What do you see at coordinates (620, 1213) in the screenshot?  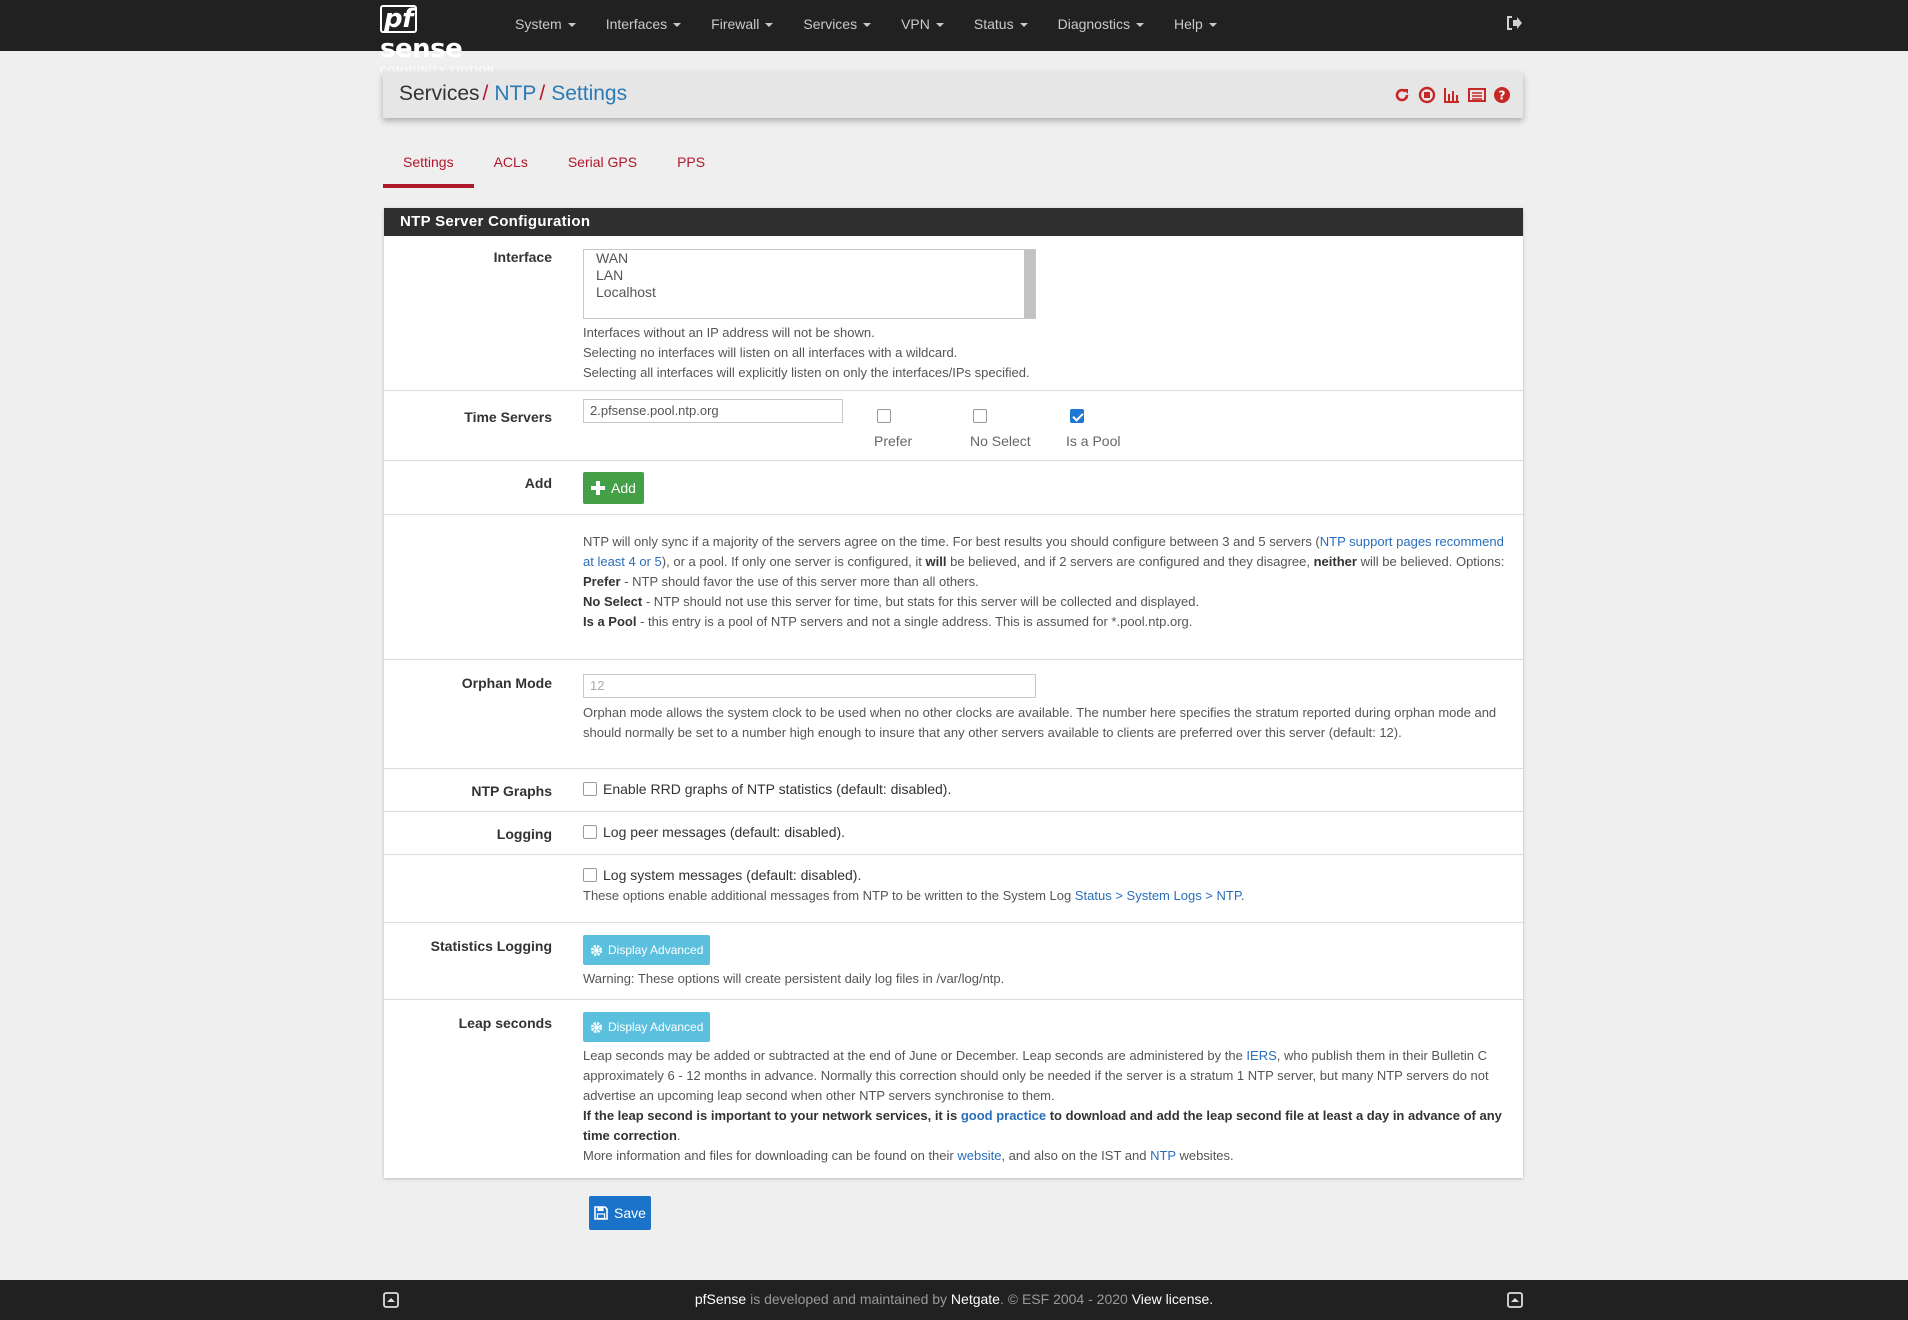 I see `save-button: Save` at bounding box center [620, 1213].